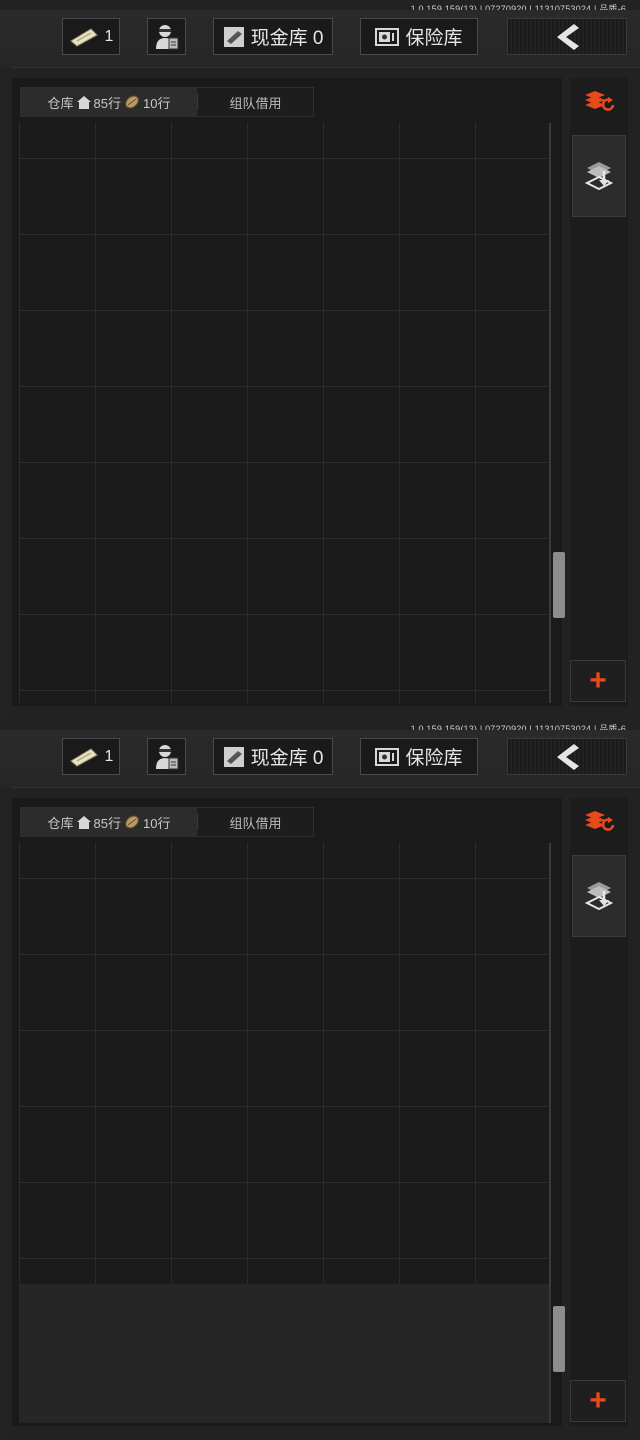  Describe the element at coordinates (284, 1353) in the screenshot. I see `extra-rows-area` at that location.